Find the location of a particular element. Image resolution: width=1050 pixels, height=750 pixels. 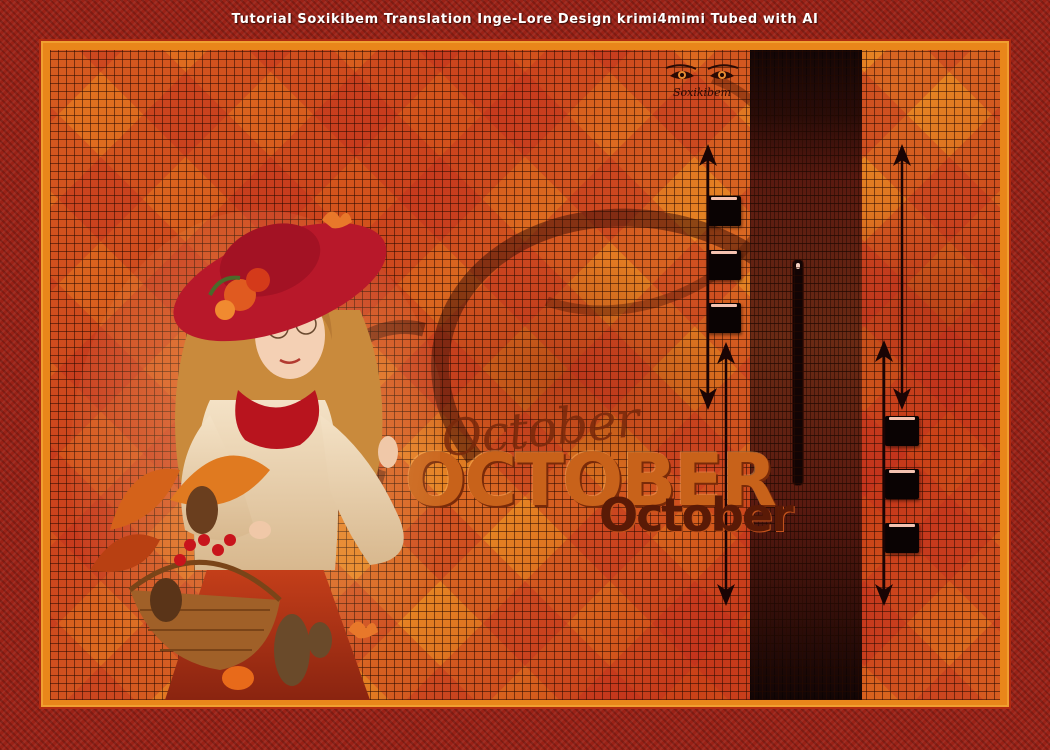

october-title: October OCTOBER October is located at coordinates (599, 495).